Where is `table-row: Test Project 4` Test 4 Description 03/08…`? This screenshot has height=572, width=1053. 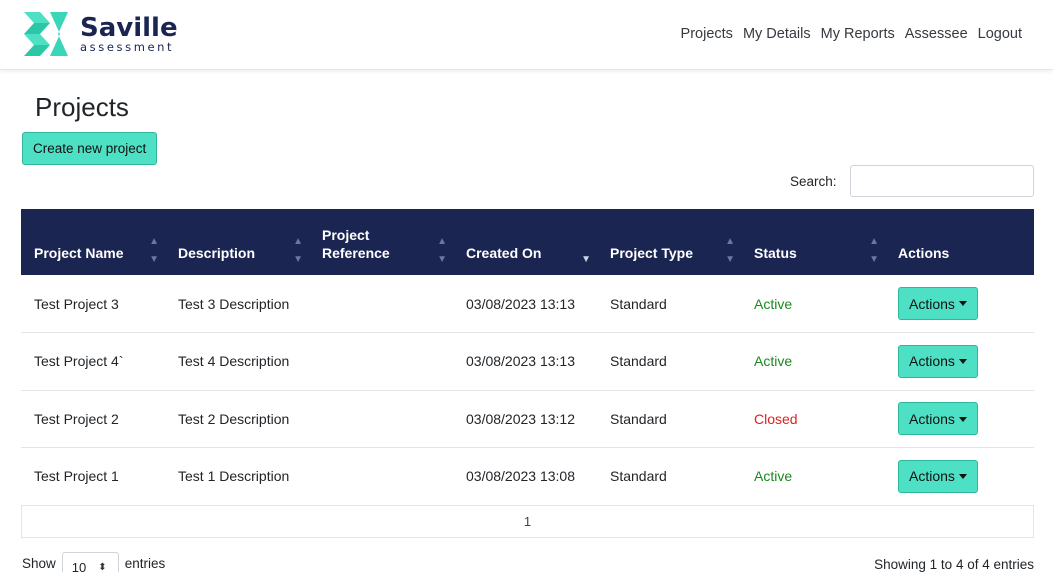 table-row: Test Project 4` Test 4 Description 03/08… is located at coordinates (527, 362).